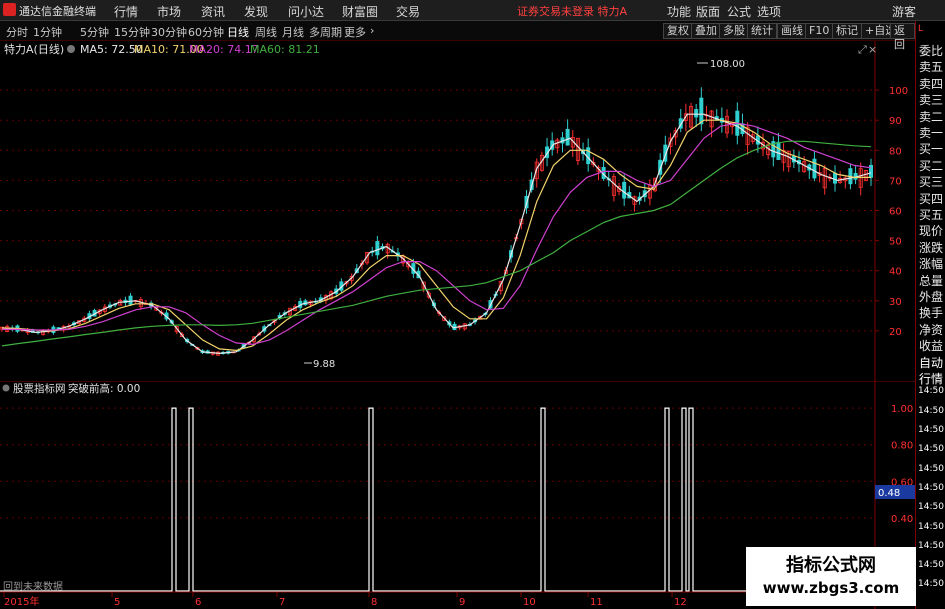  Describe the element at coordinates (126, 11) in the screenshot. I see `menu-item-market: 行情` at that location.